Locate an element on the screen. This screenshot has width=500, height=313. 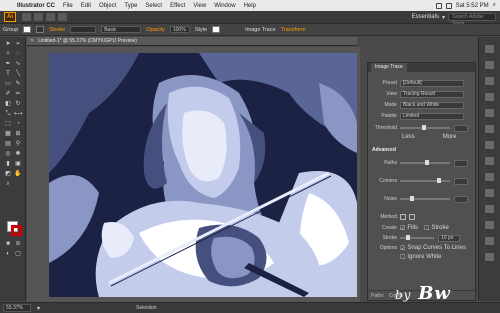
menu-effect: Effect is located at coordinates (177, 6).